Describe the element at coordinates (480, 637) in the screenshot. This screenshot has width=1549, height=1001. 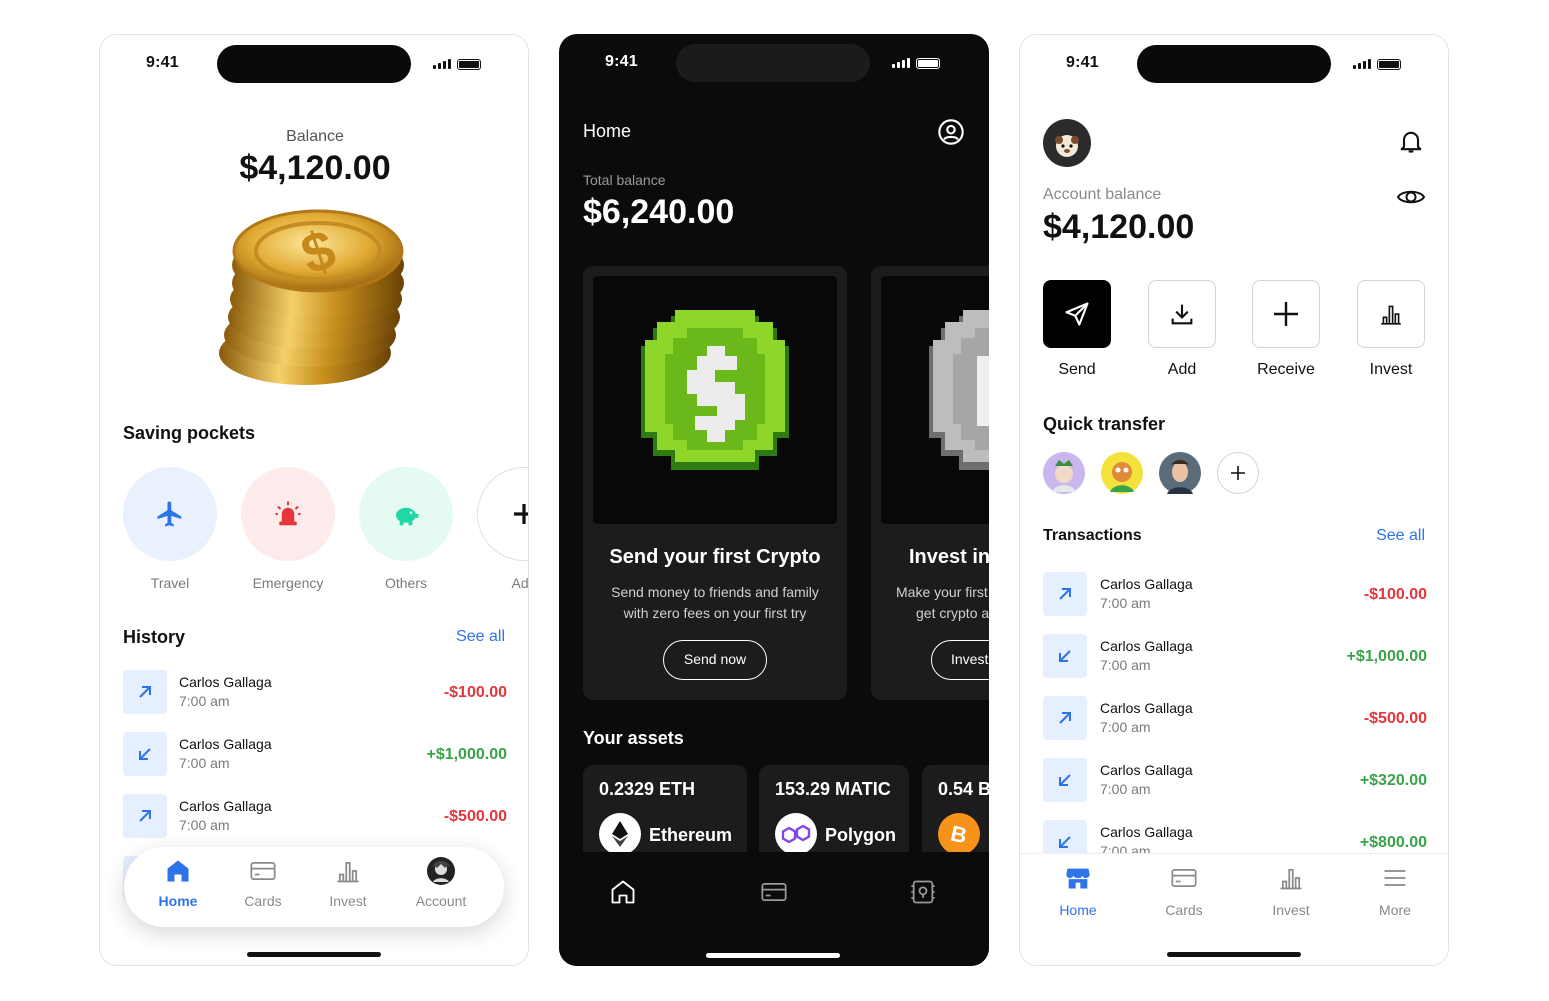
I see `history-see-all-link: See all` at that location.